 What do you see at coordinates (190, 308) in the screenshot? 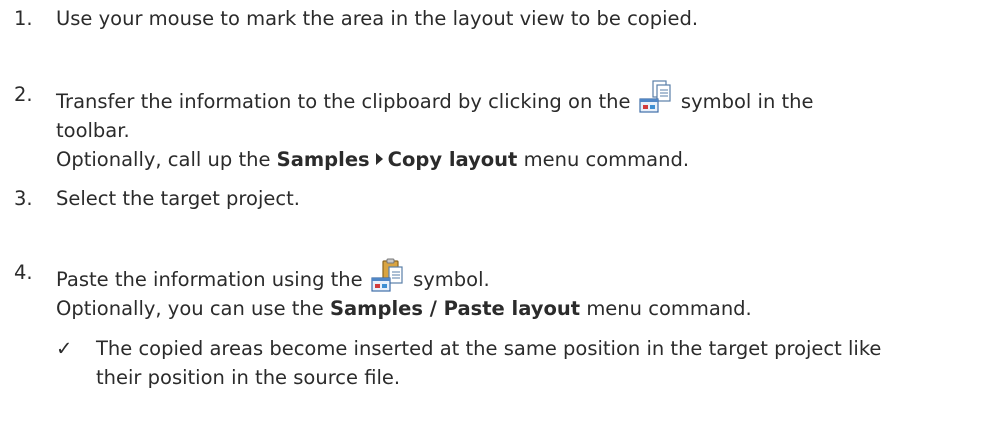
I see `step-text: Optionally, you can use the` at bounding box center [190, 308].